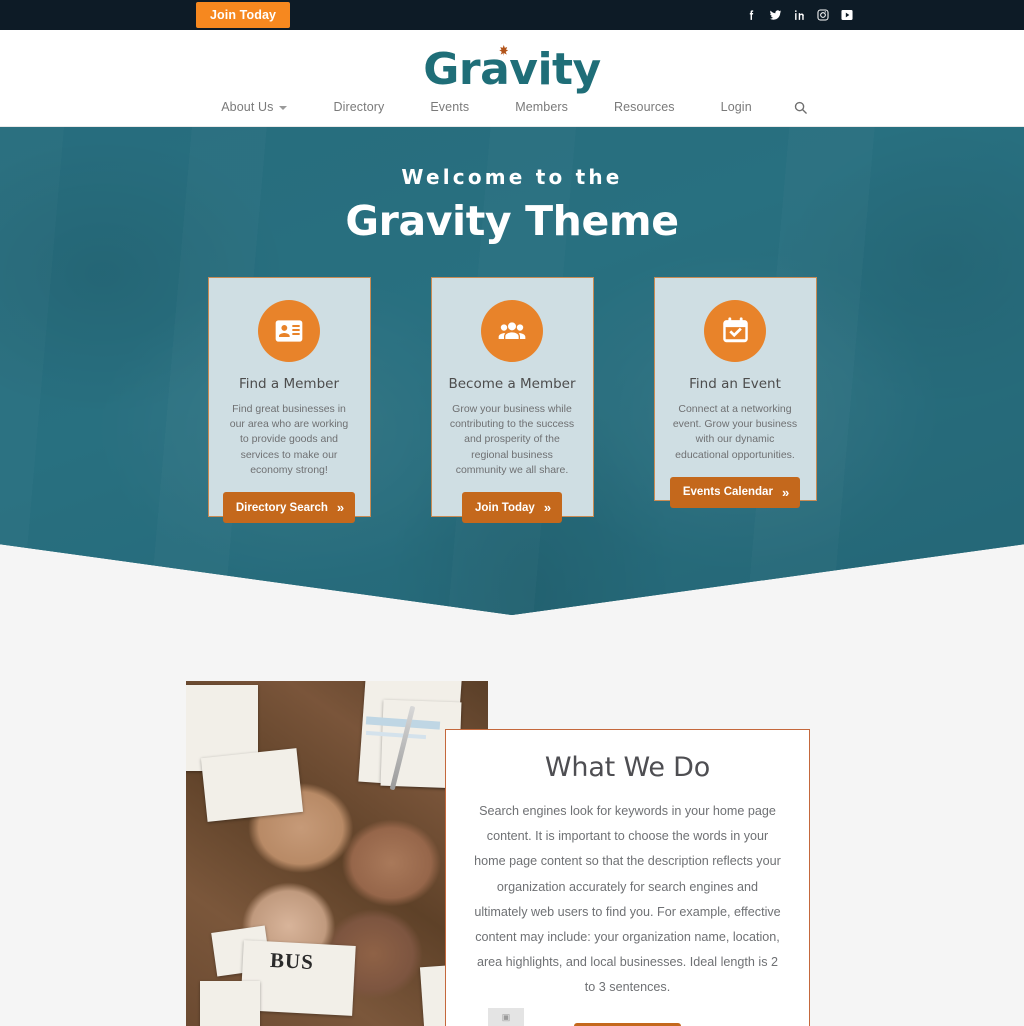 This screenshot has height=1026, width=1024. Describe the element at coordinates (283, 108) in the screenshot. I see `chevron-down-icon` at that location.